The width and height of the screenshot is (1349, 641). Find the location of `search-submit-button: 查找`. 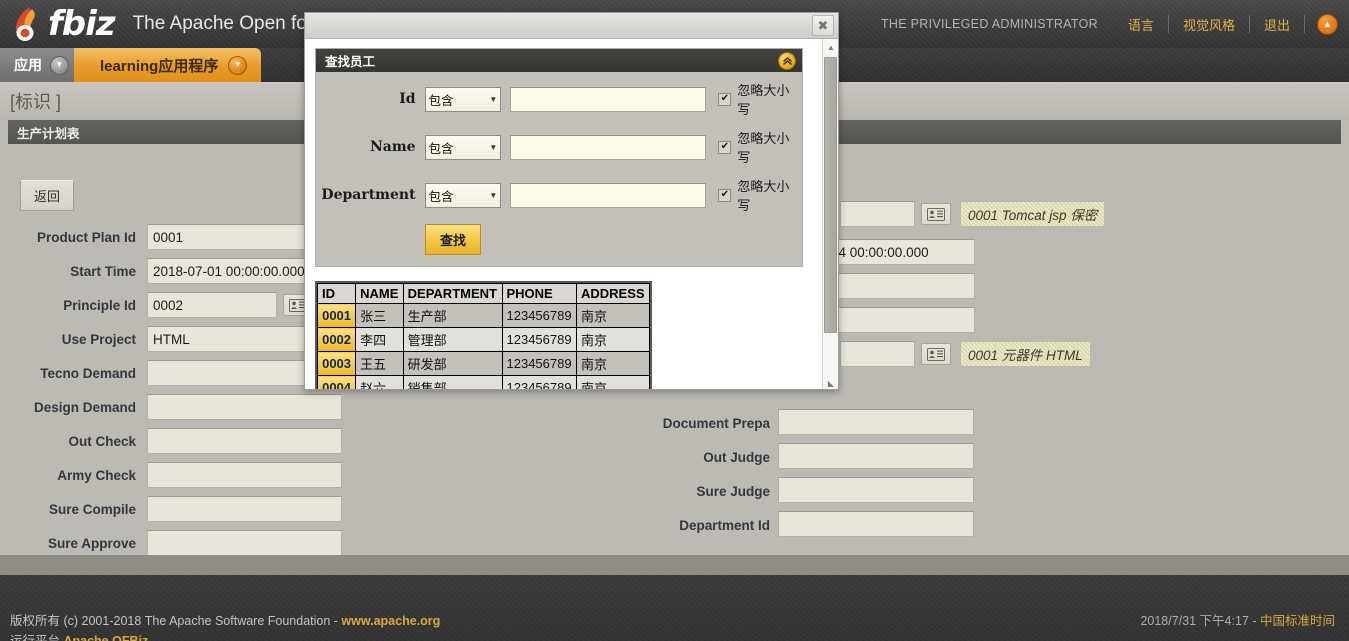

search-submit-button: 查找 is located at coordinates (453, 239).